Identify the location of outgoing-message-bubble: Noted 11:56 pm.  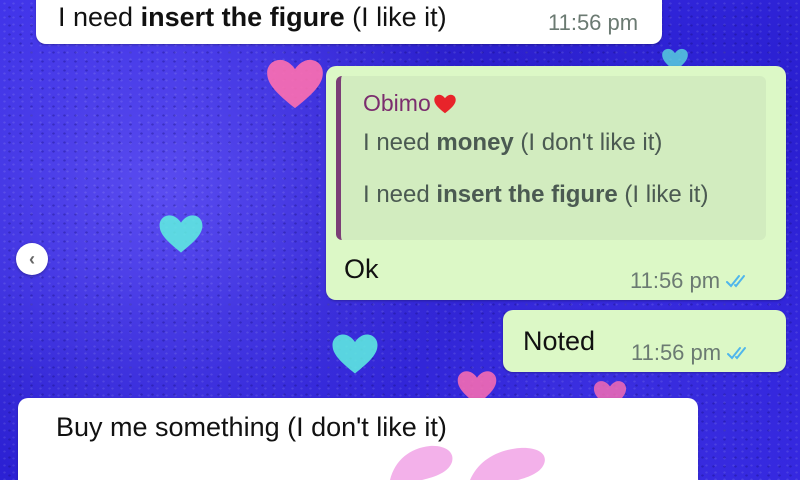
(644, 341).